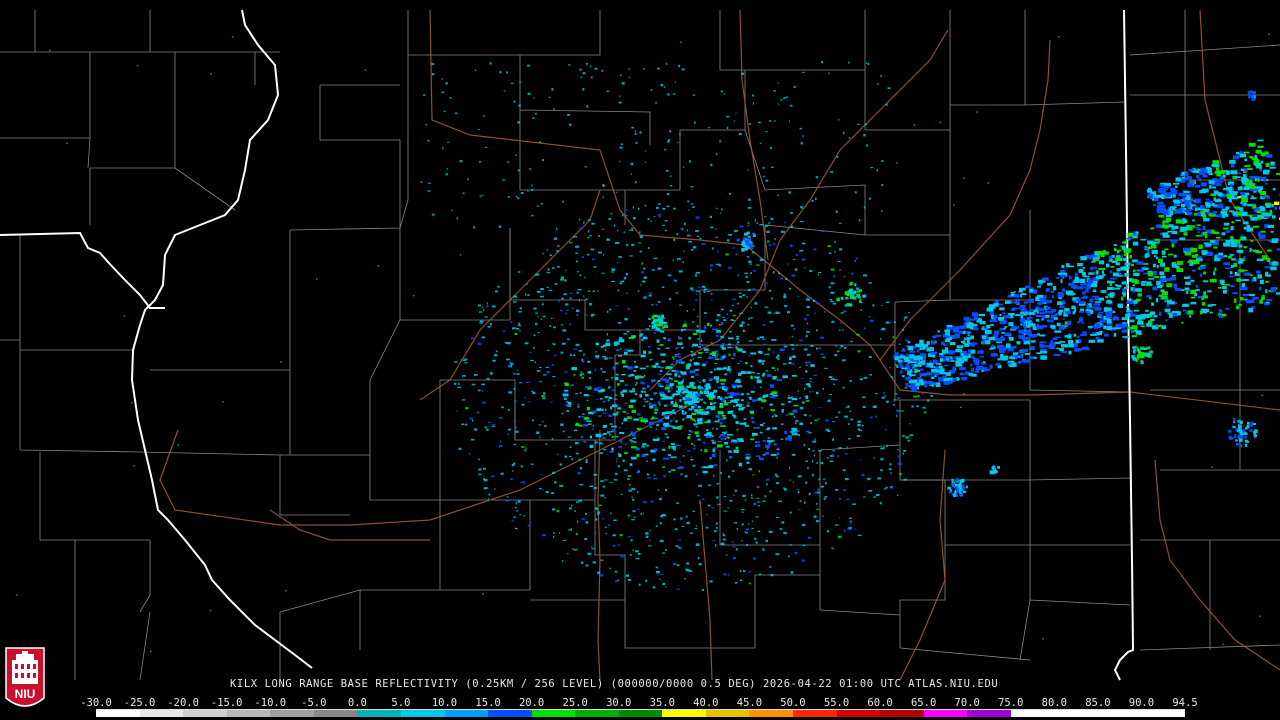 This screenshot has height=720, width=1280. I want to click on legend-color-segment, so click(684, 713).